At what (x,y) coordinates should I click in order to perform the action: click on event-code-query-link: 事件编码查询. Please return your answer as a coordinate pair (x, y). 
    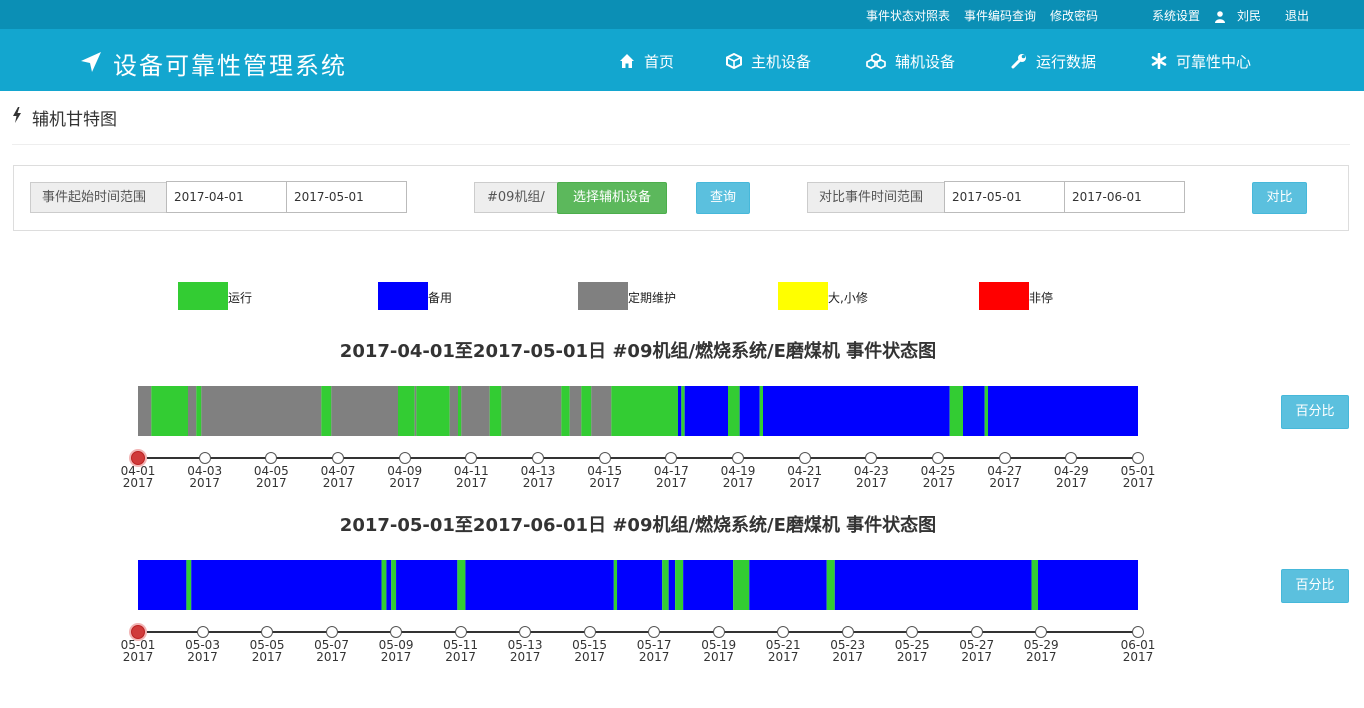
    Looking at the image, I should click on (1000, 15).